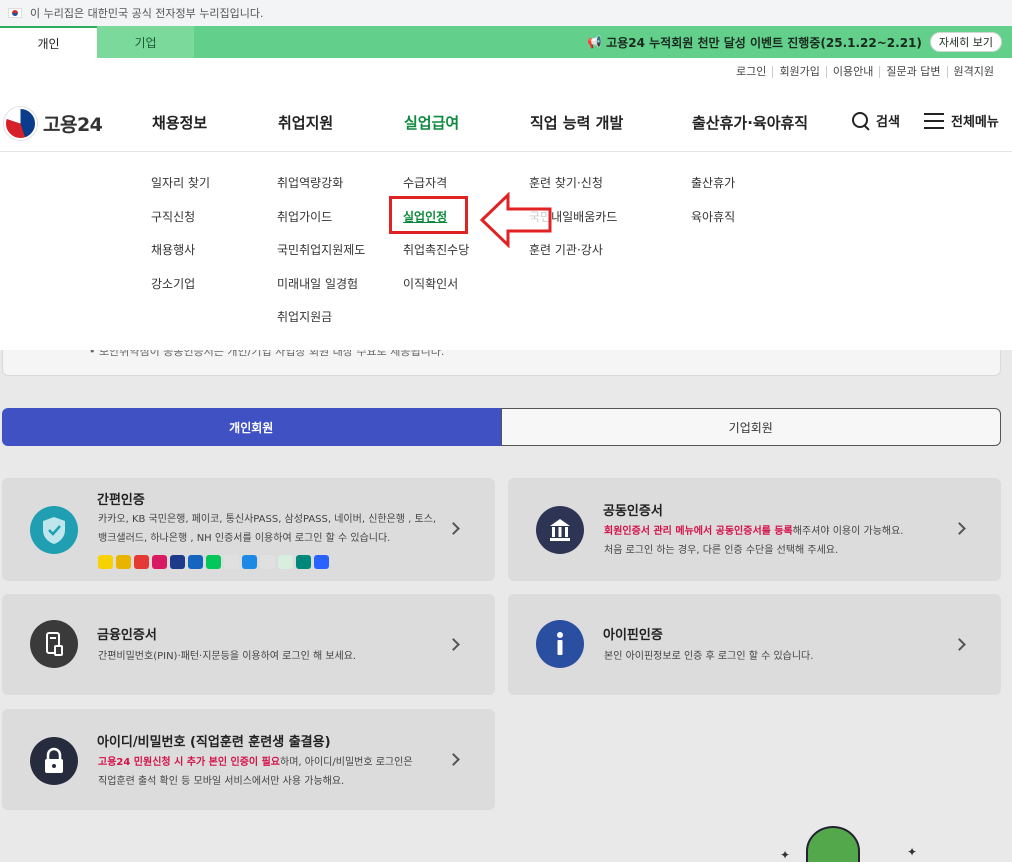  What do you see at coordinates (251, 427) in the screenshot?
I see `tab-personal-member: 개인회원` at bounding box center [251, 427].